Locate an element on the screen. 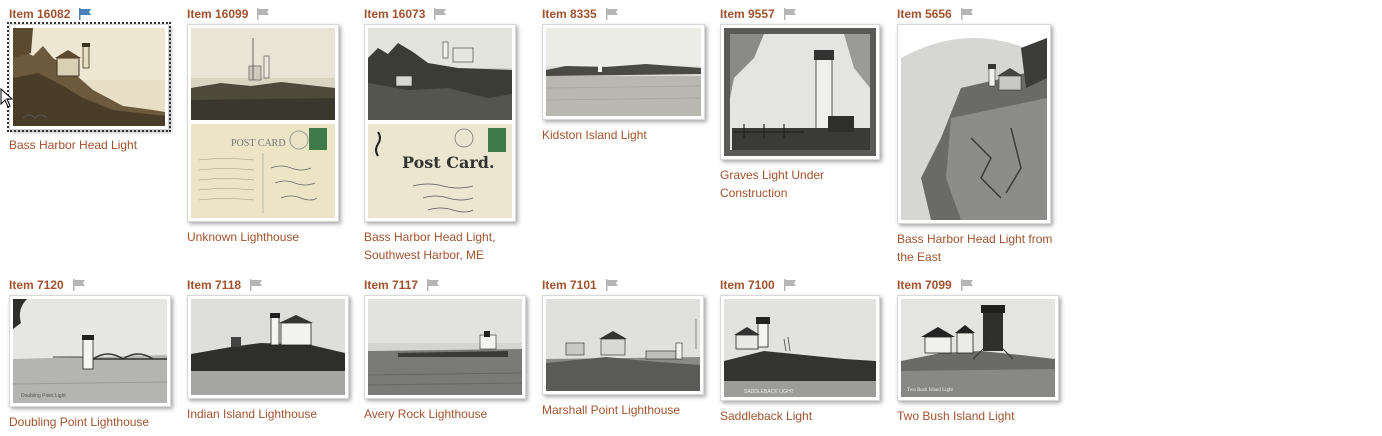 The height and width of the screenshot is (436, 1382). svg-text: POST CARD is located at coordinates (258, 143).